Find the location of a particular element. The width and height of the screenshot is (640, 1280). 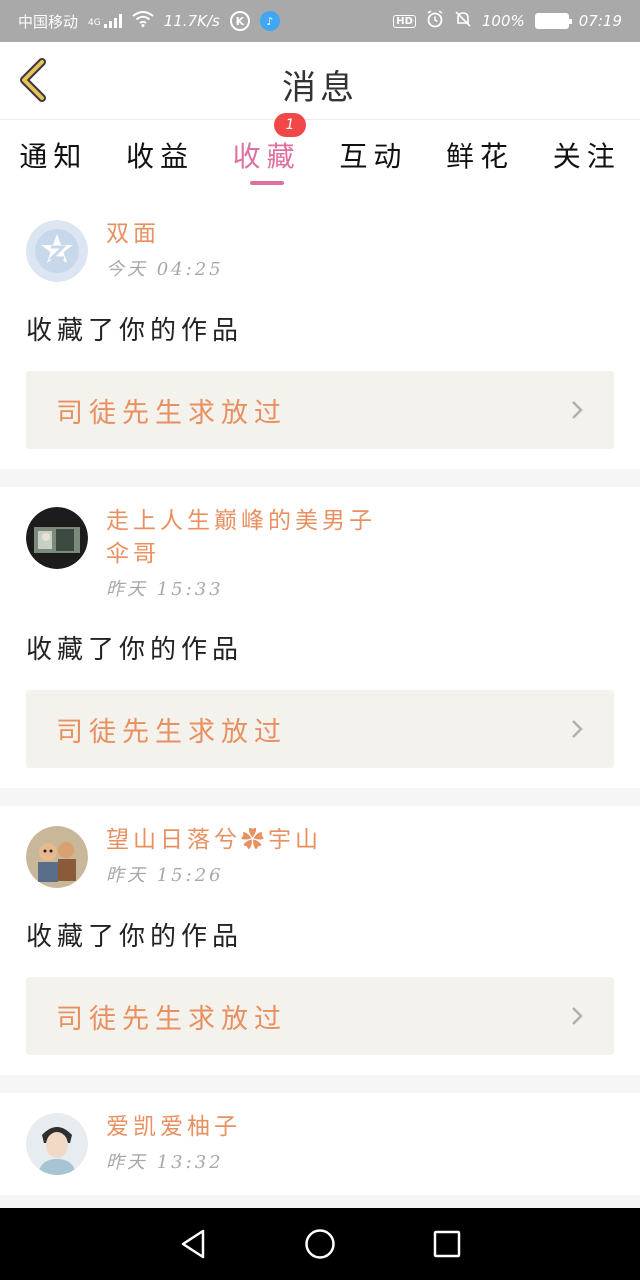

header: 消息 is located at coordinates (320, 81).